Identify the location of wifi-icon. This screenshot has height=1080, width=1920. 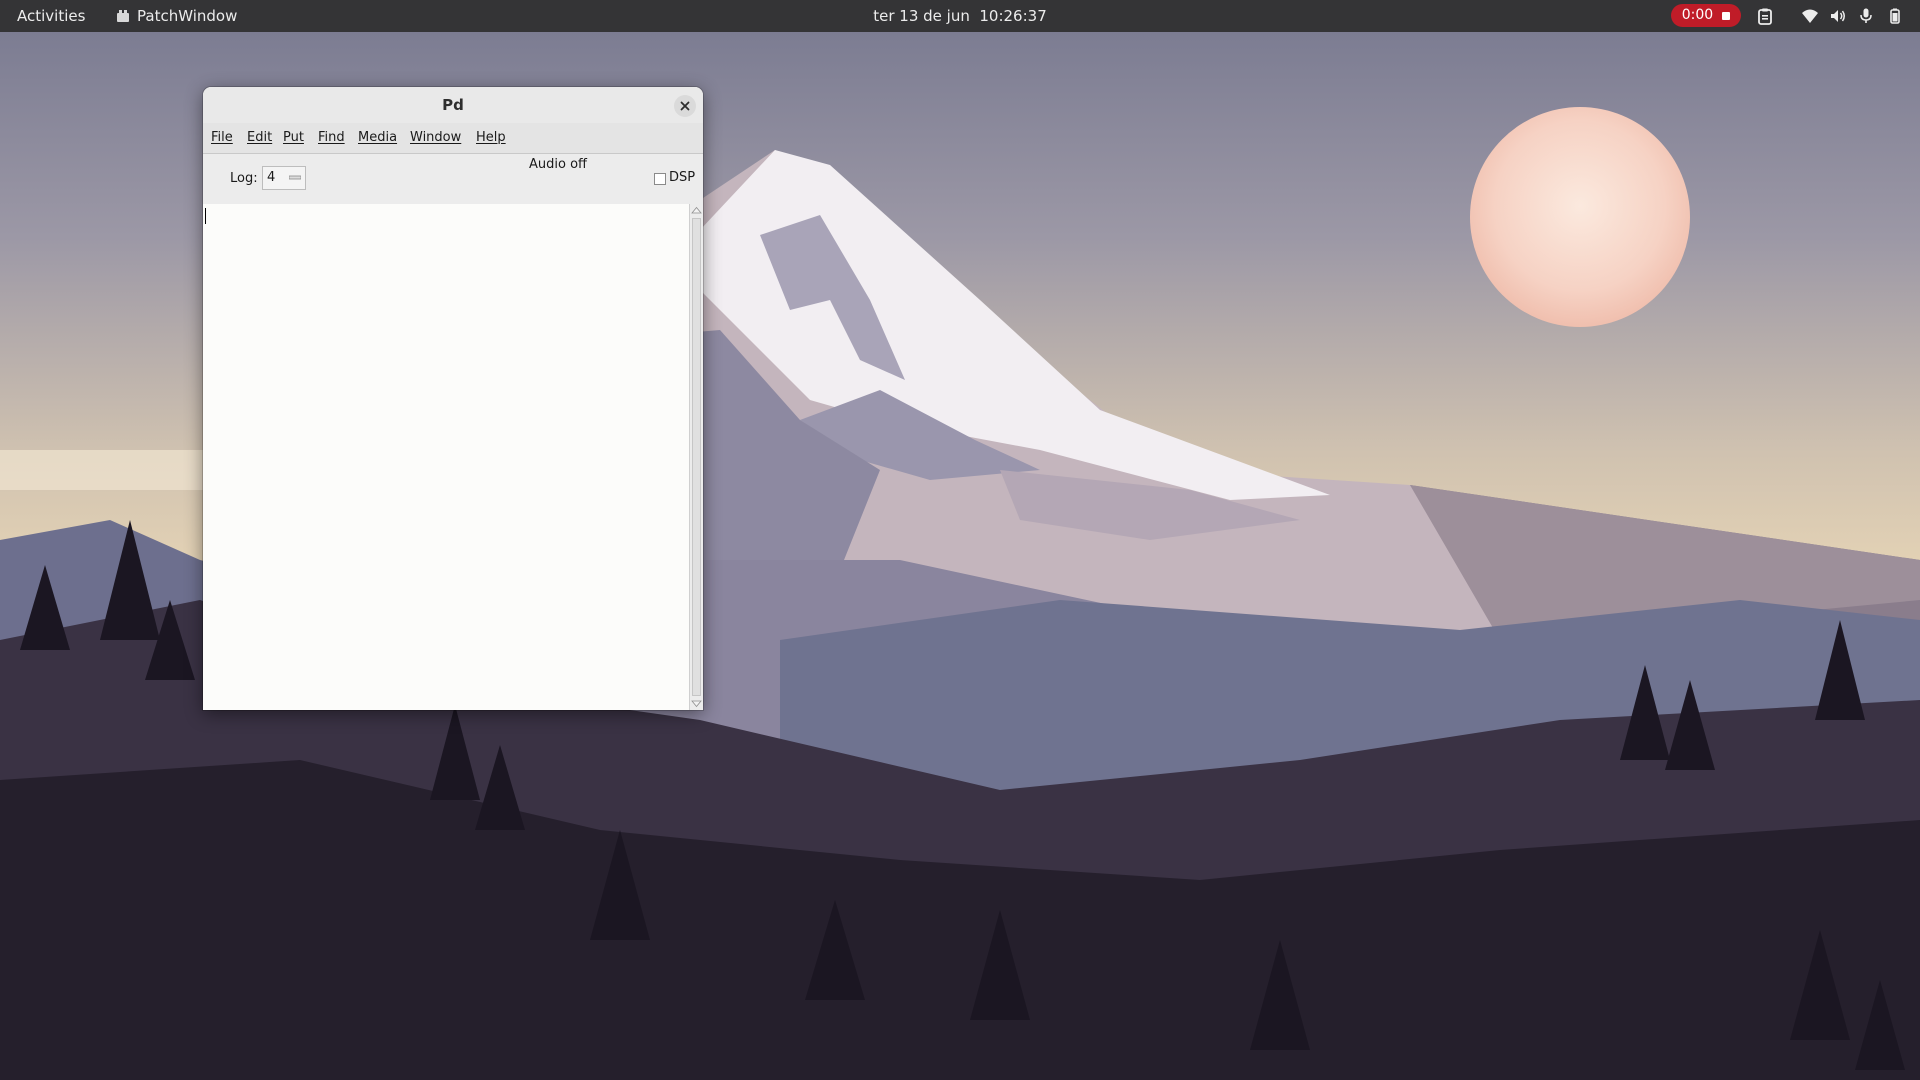
(1810, 16).